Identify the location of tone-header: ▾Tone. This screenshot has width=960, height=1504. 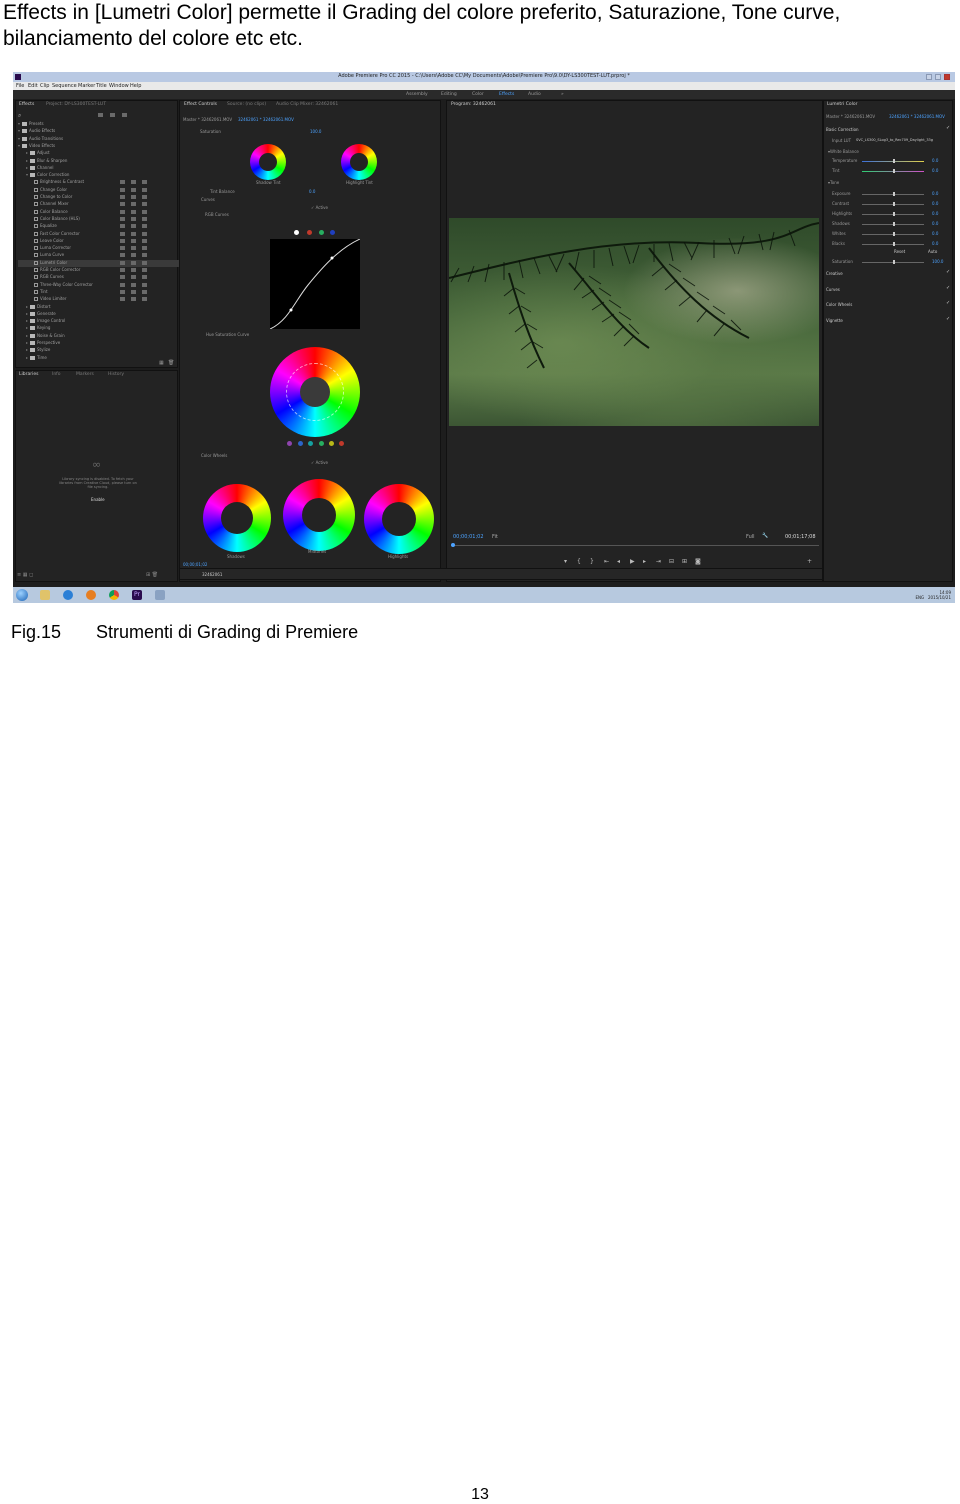
(833, 182).